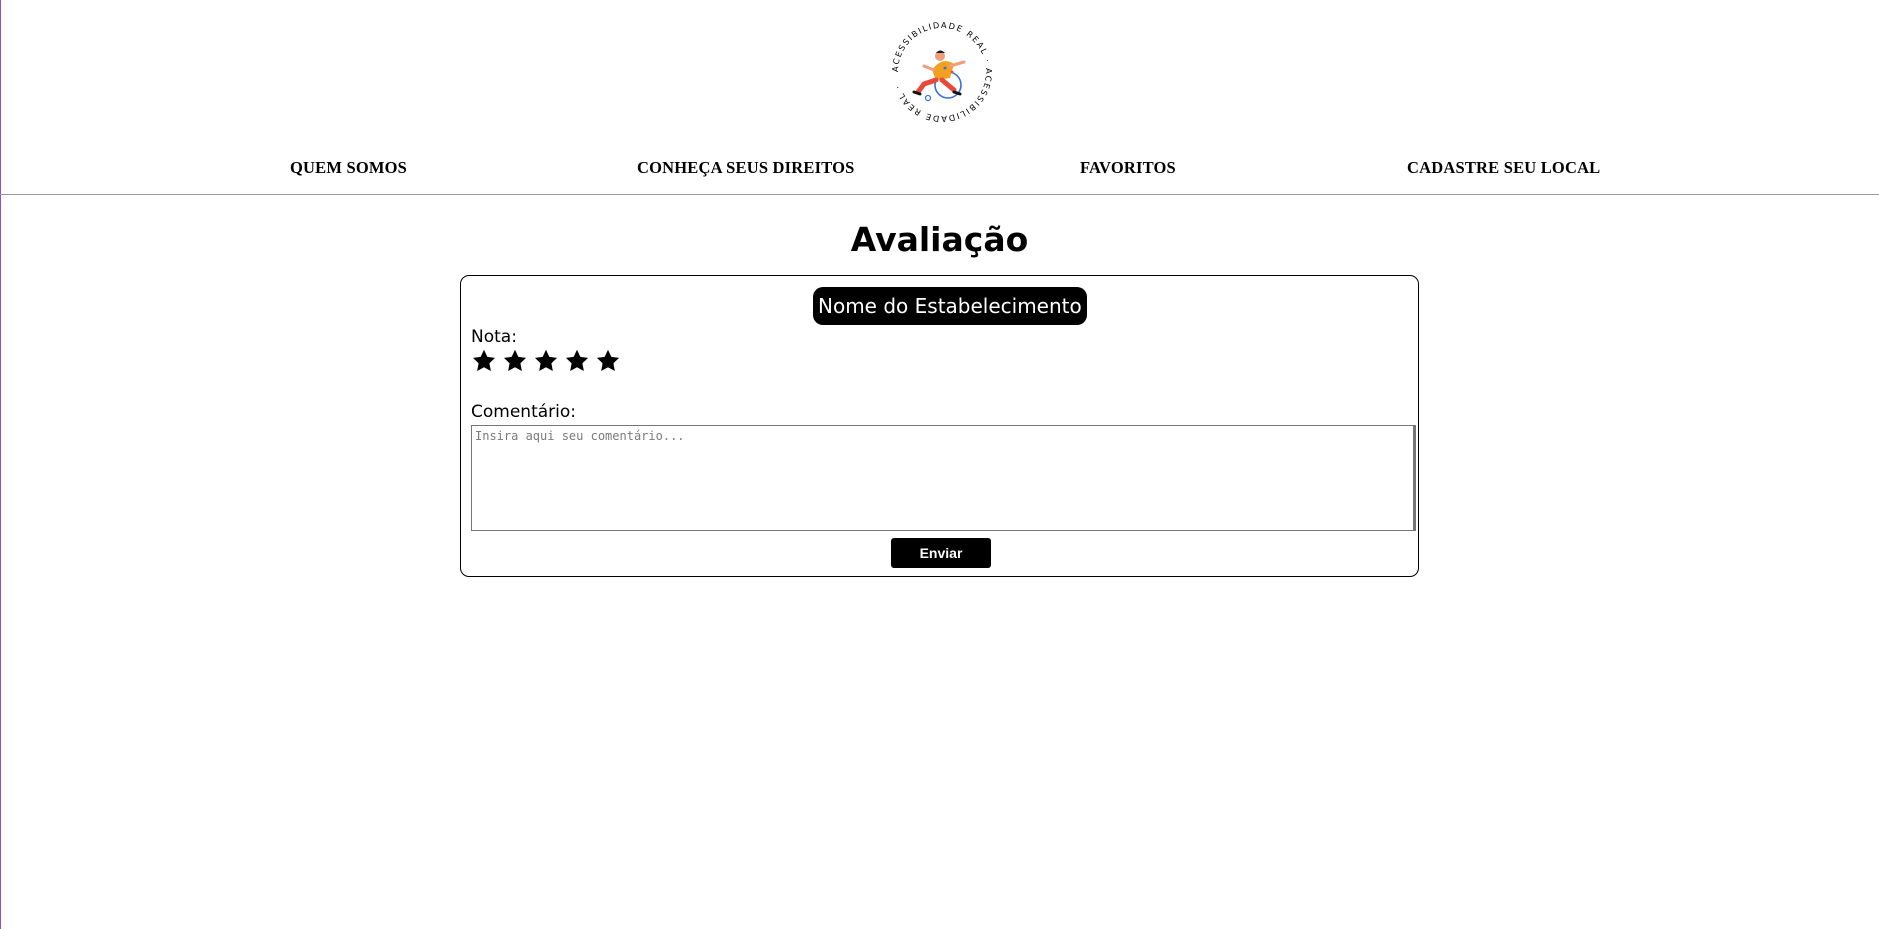 The image size is (1879, 929). Describe the element at coordinates (1128, 168) in the screenshot. I see `nav-item-favoritos: FAVORITOS` at that location.